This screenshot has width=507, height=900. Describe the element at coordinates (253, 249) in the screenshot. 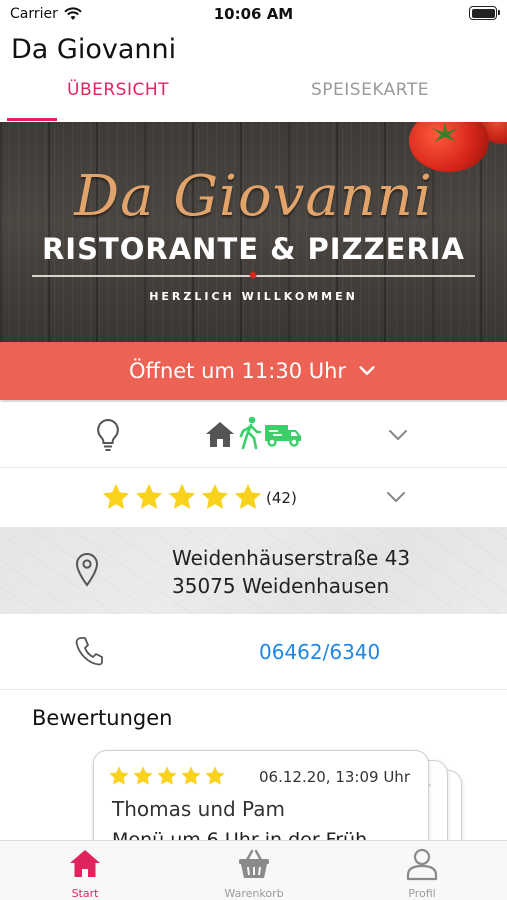

I see `banner-subtitle: RISTORANTE & PIZZERIA` at that location.